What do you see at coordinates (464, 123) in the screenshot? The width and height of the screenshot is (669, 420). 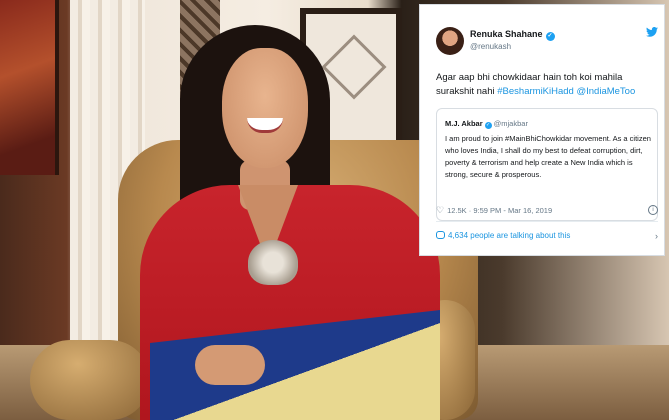 I see `quoted-author-name: M.J. Akbar` at bounding box center [464, 123].